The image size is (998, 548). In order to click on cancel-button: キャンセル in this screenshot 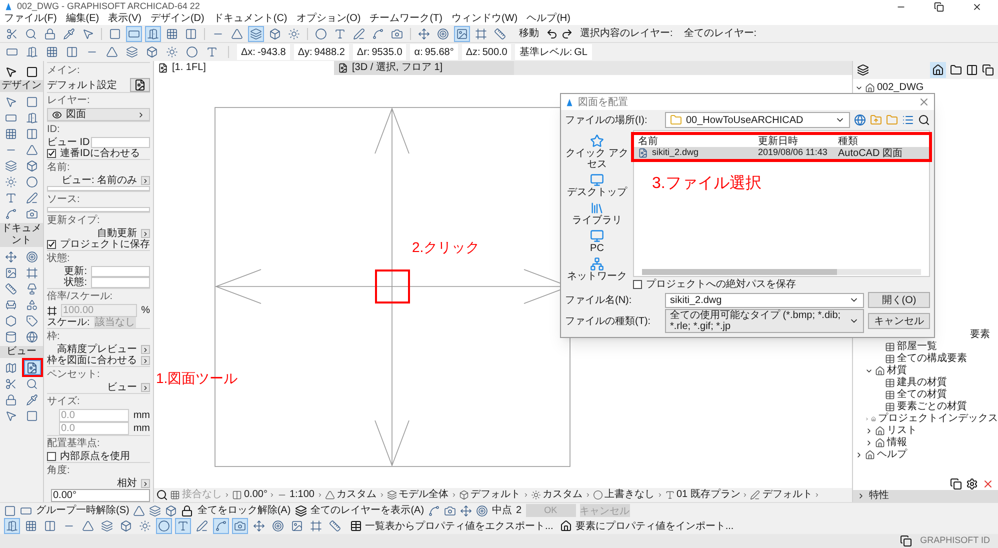, I will do `click(899, 321)`.